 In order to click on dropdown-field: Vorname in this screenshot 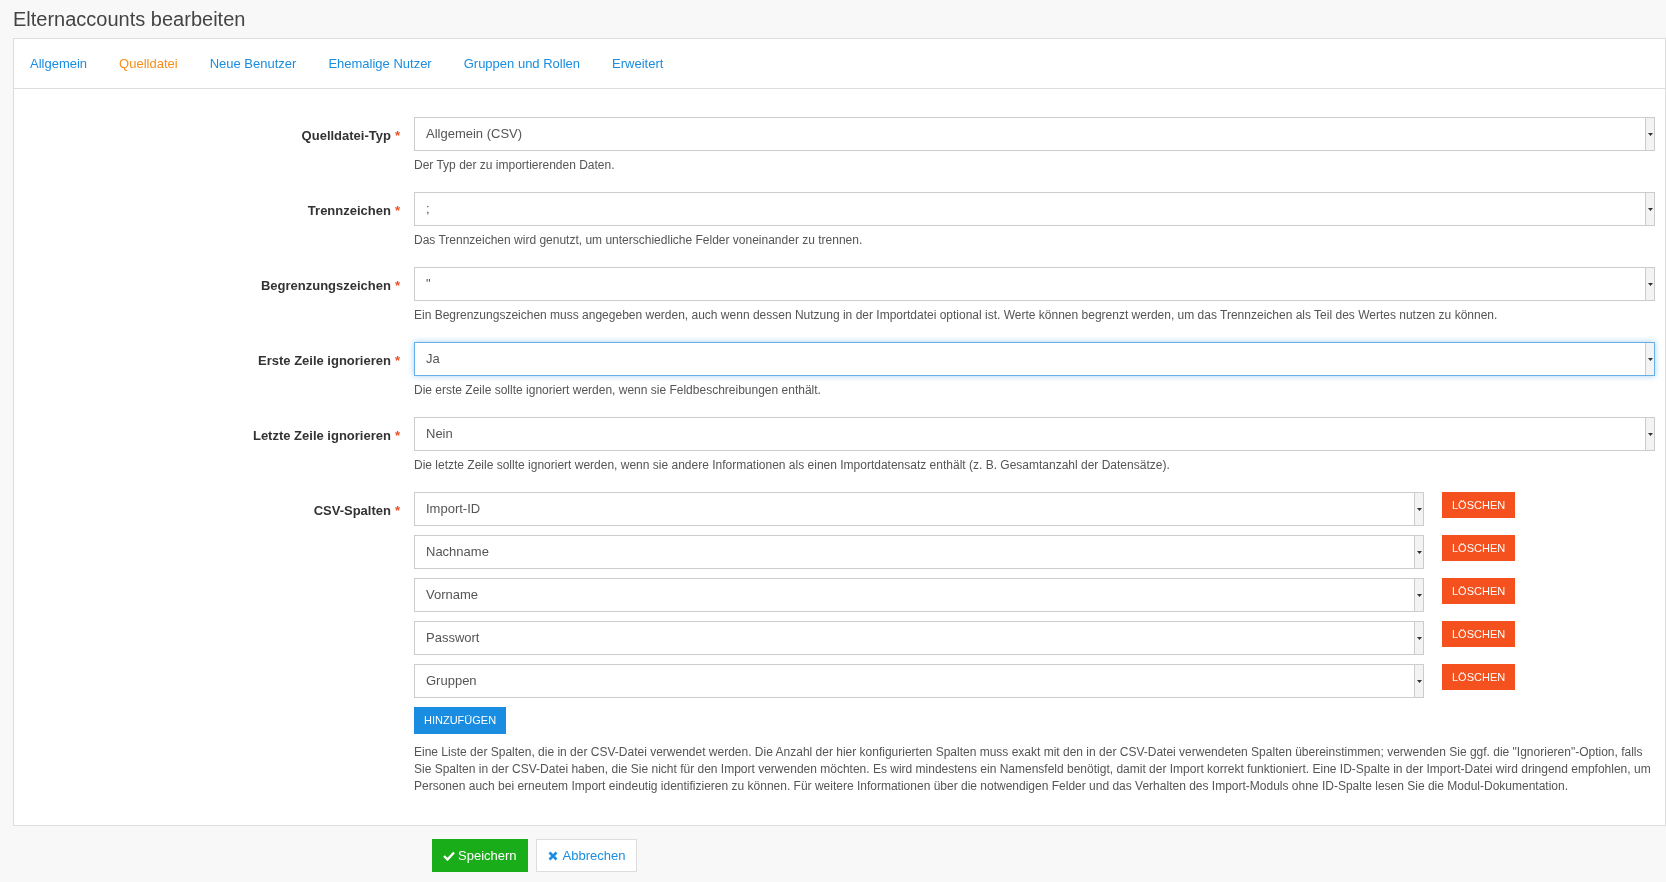, I will do `click(919, 595)`.